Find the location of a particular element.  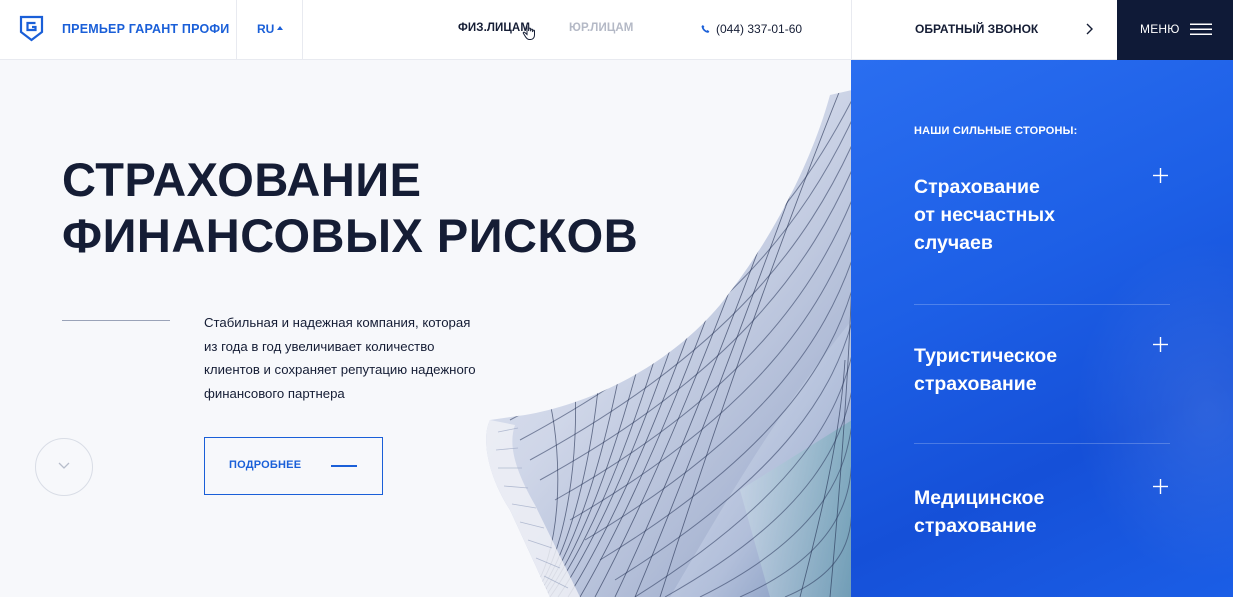

description-line: Стабильная и надежная компания, которая is located at coordinates (337, 322).